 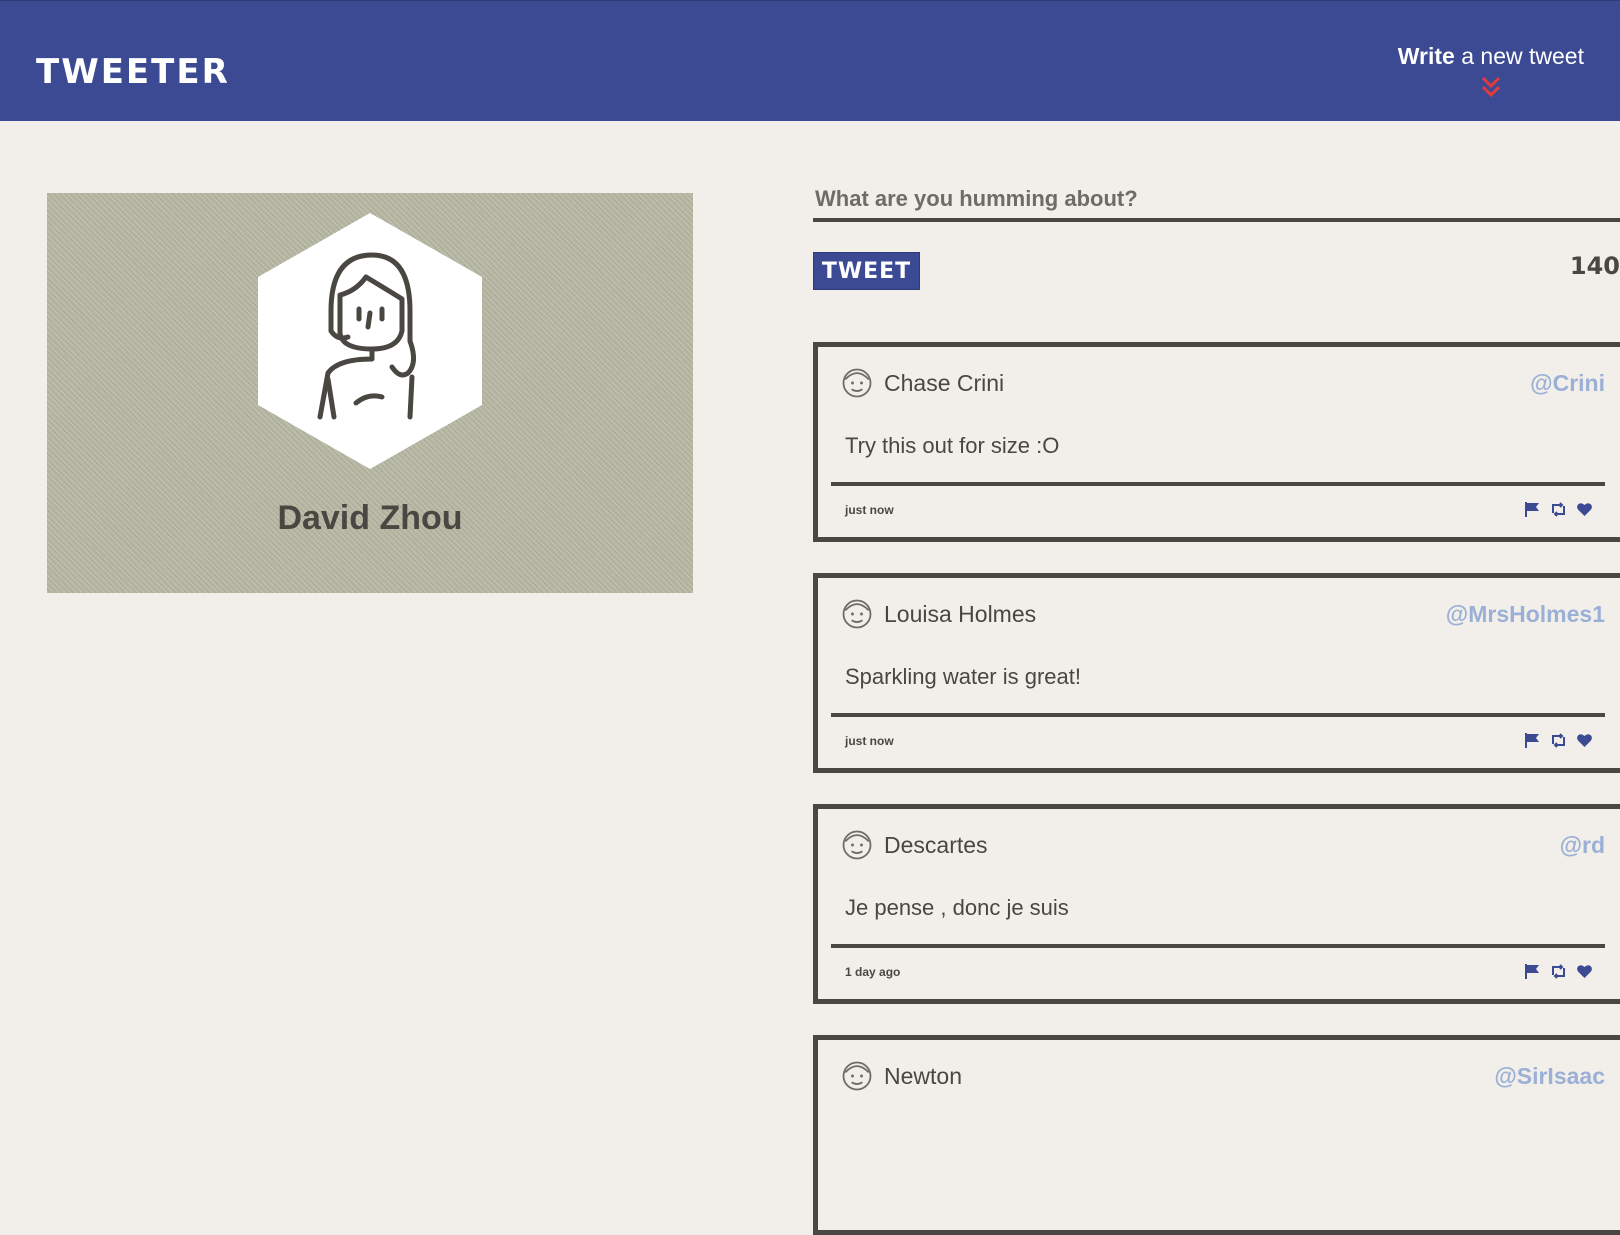 What do you see at coordinates (1525, 614) in the screenshot?
I see `tweet-handle: @MrsHolmes1` at bounding box center [1525, 614].